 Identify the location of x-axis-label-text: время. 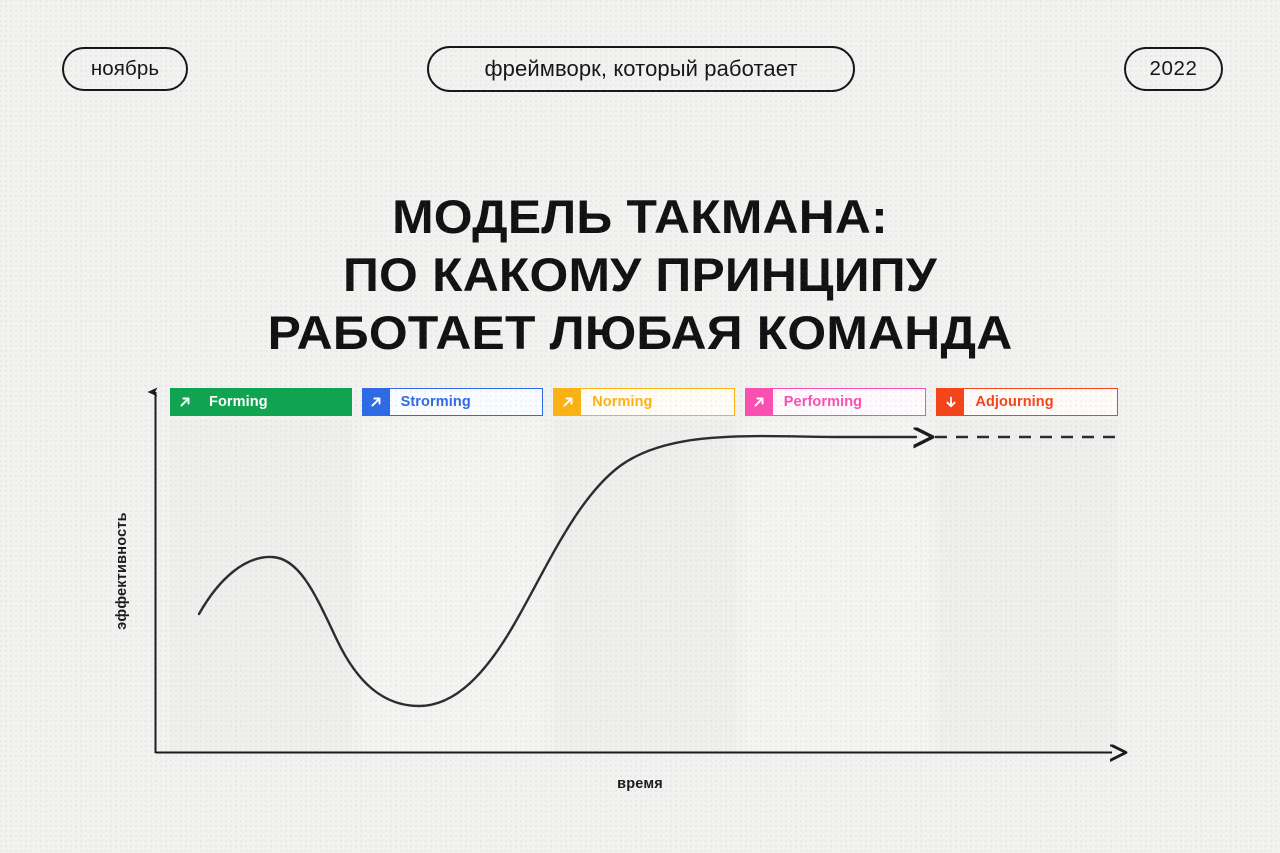
(640, 784).